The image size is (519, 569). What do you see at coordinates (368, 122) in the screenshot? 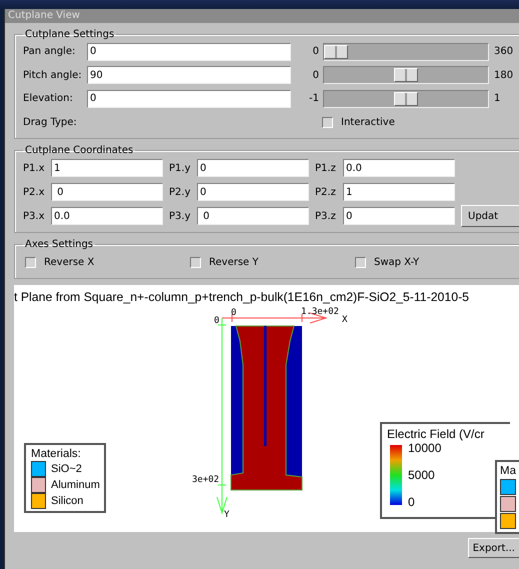
I see `checkbox-label: Interactive` at bounding box center [368, 122].